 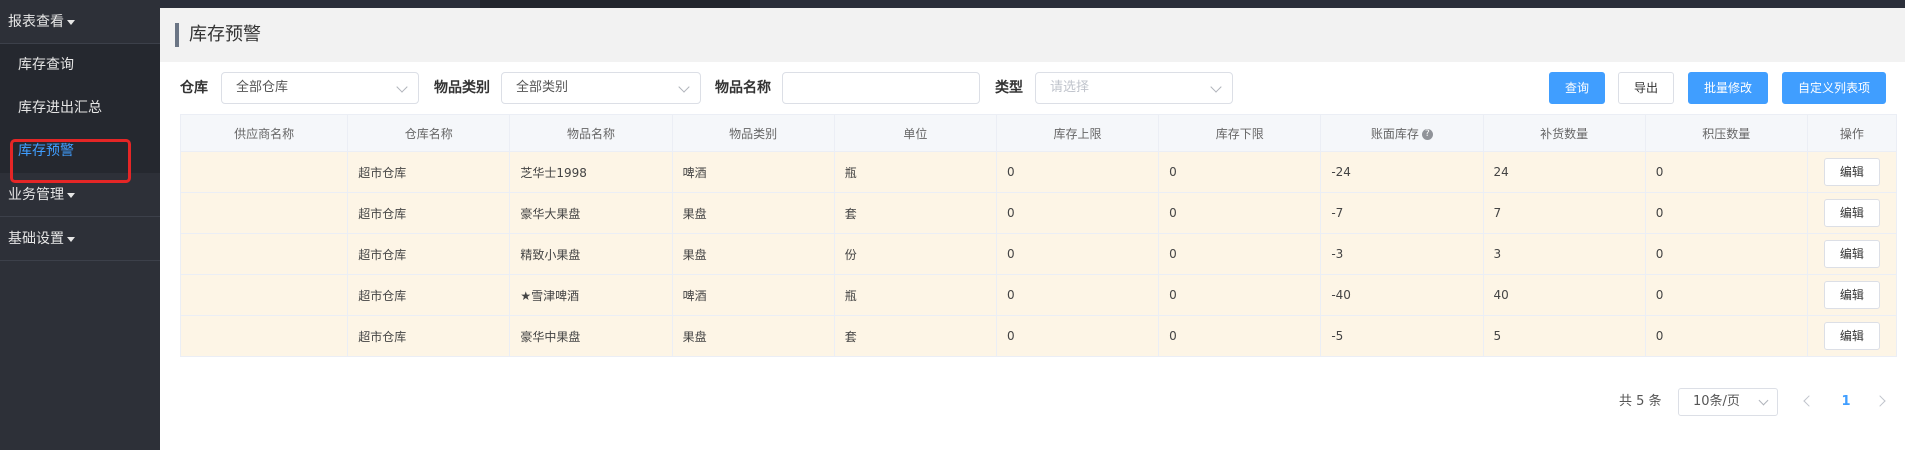 I want to click on sidebar-group-business: 业务管理, so click(x=80, y=195).